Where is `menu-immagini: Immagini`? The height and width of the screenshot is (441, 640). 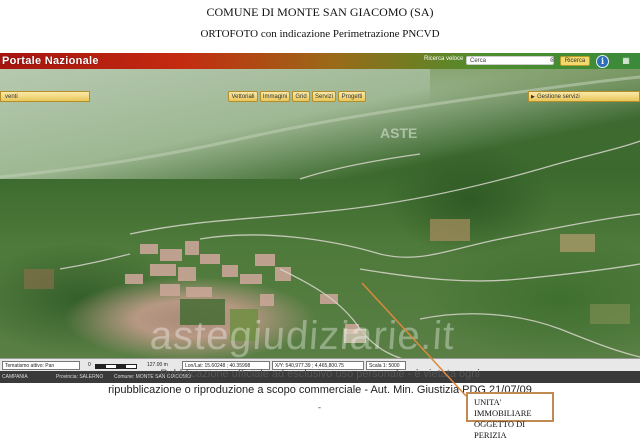 menu-immagini: Immagini is located at coordinates (275, 96).